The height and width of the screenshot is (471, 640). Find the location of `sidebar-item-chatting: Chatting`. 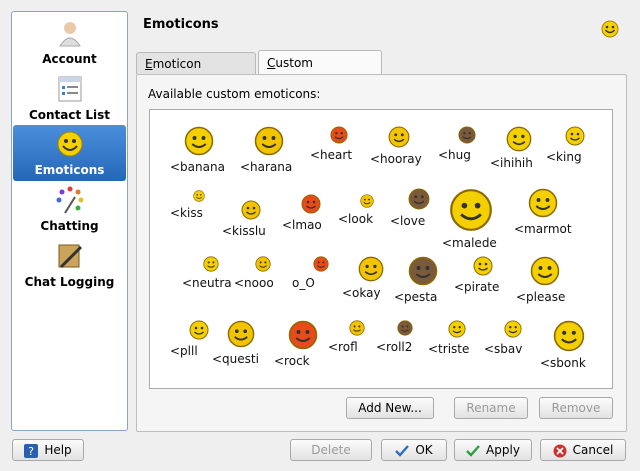

sidebar-item-chatting: Chatting is located at coordinates (69, 209).